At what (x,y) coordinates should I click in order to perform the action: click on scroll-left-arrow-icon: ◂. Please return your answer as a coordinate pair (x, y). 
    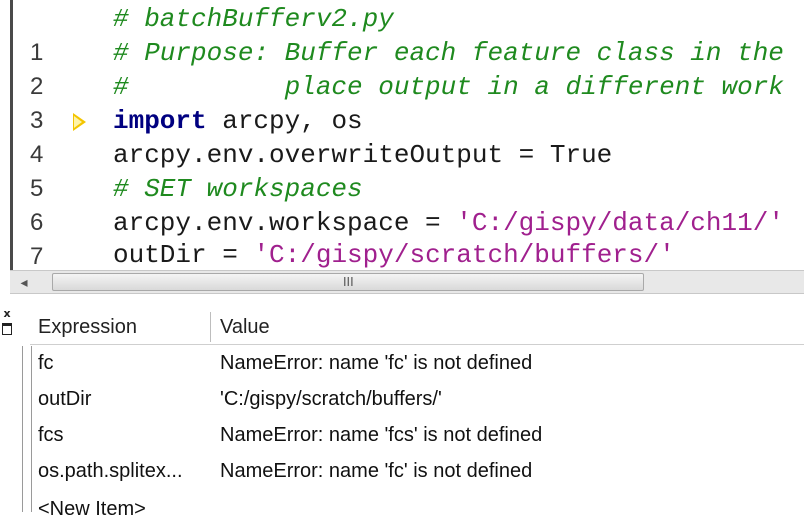
    Looking at the image, I should click on (24, 282).